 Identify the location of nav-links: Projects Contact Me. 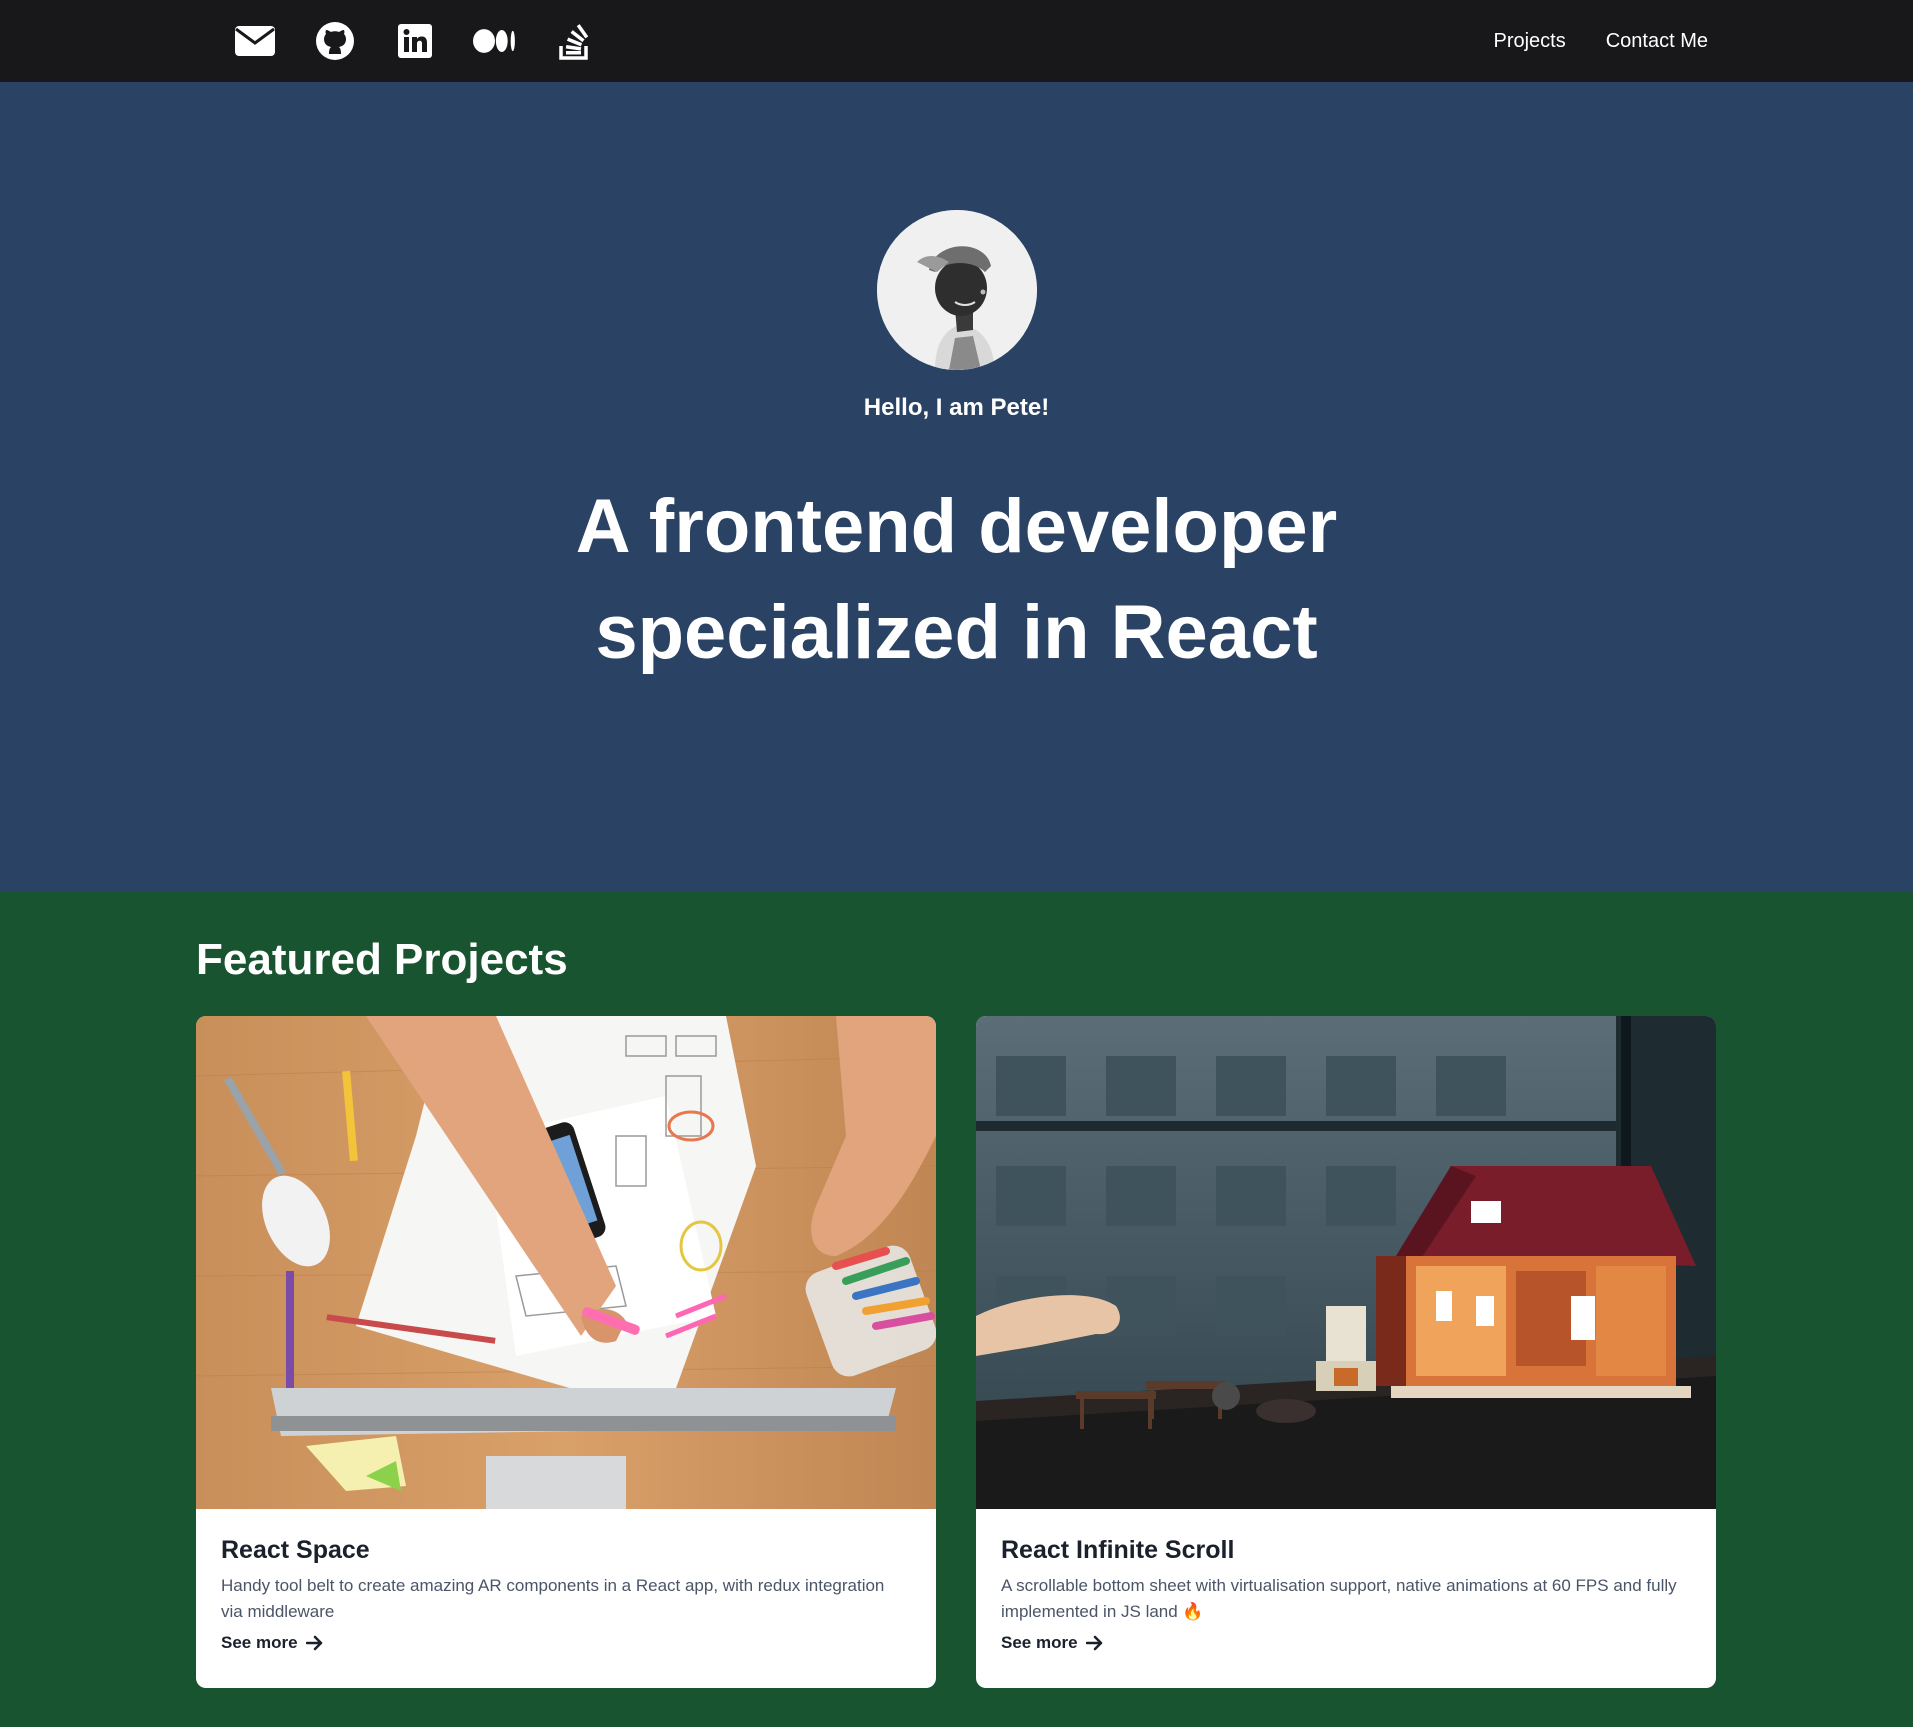
(1600, 41).